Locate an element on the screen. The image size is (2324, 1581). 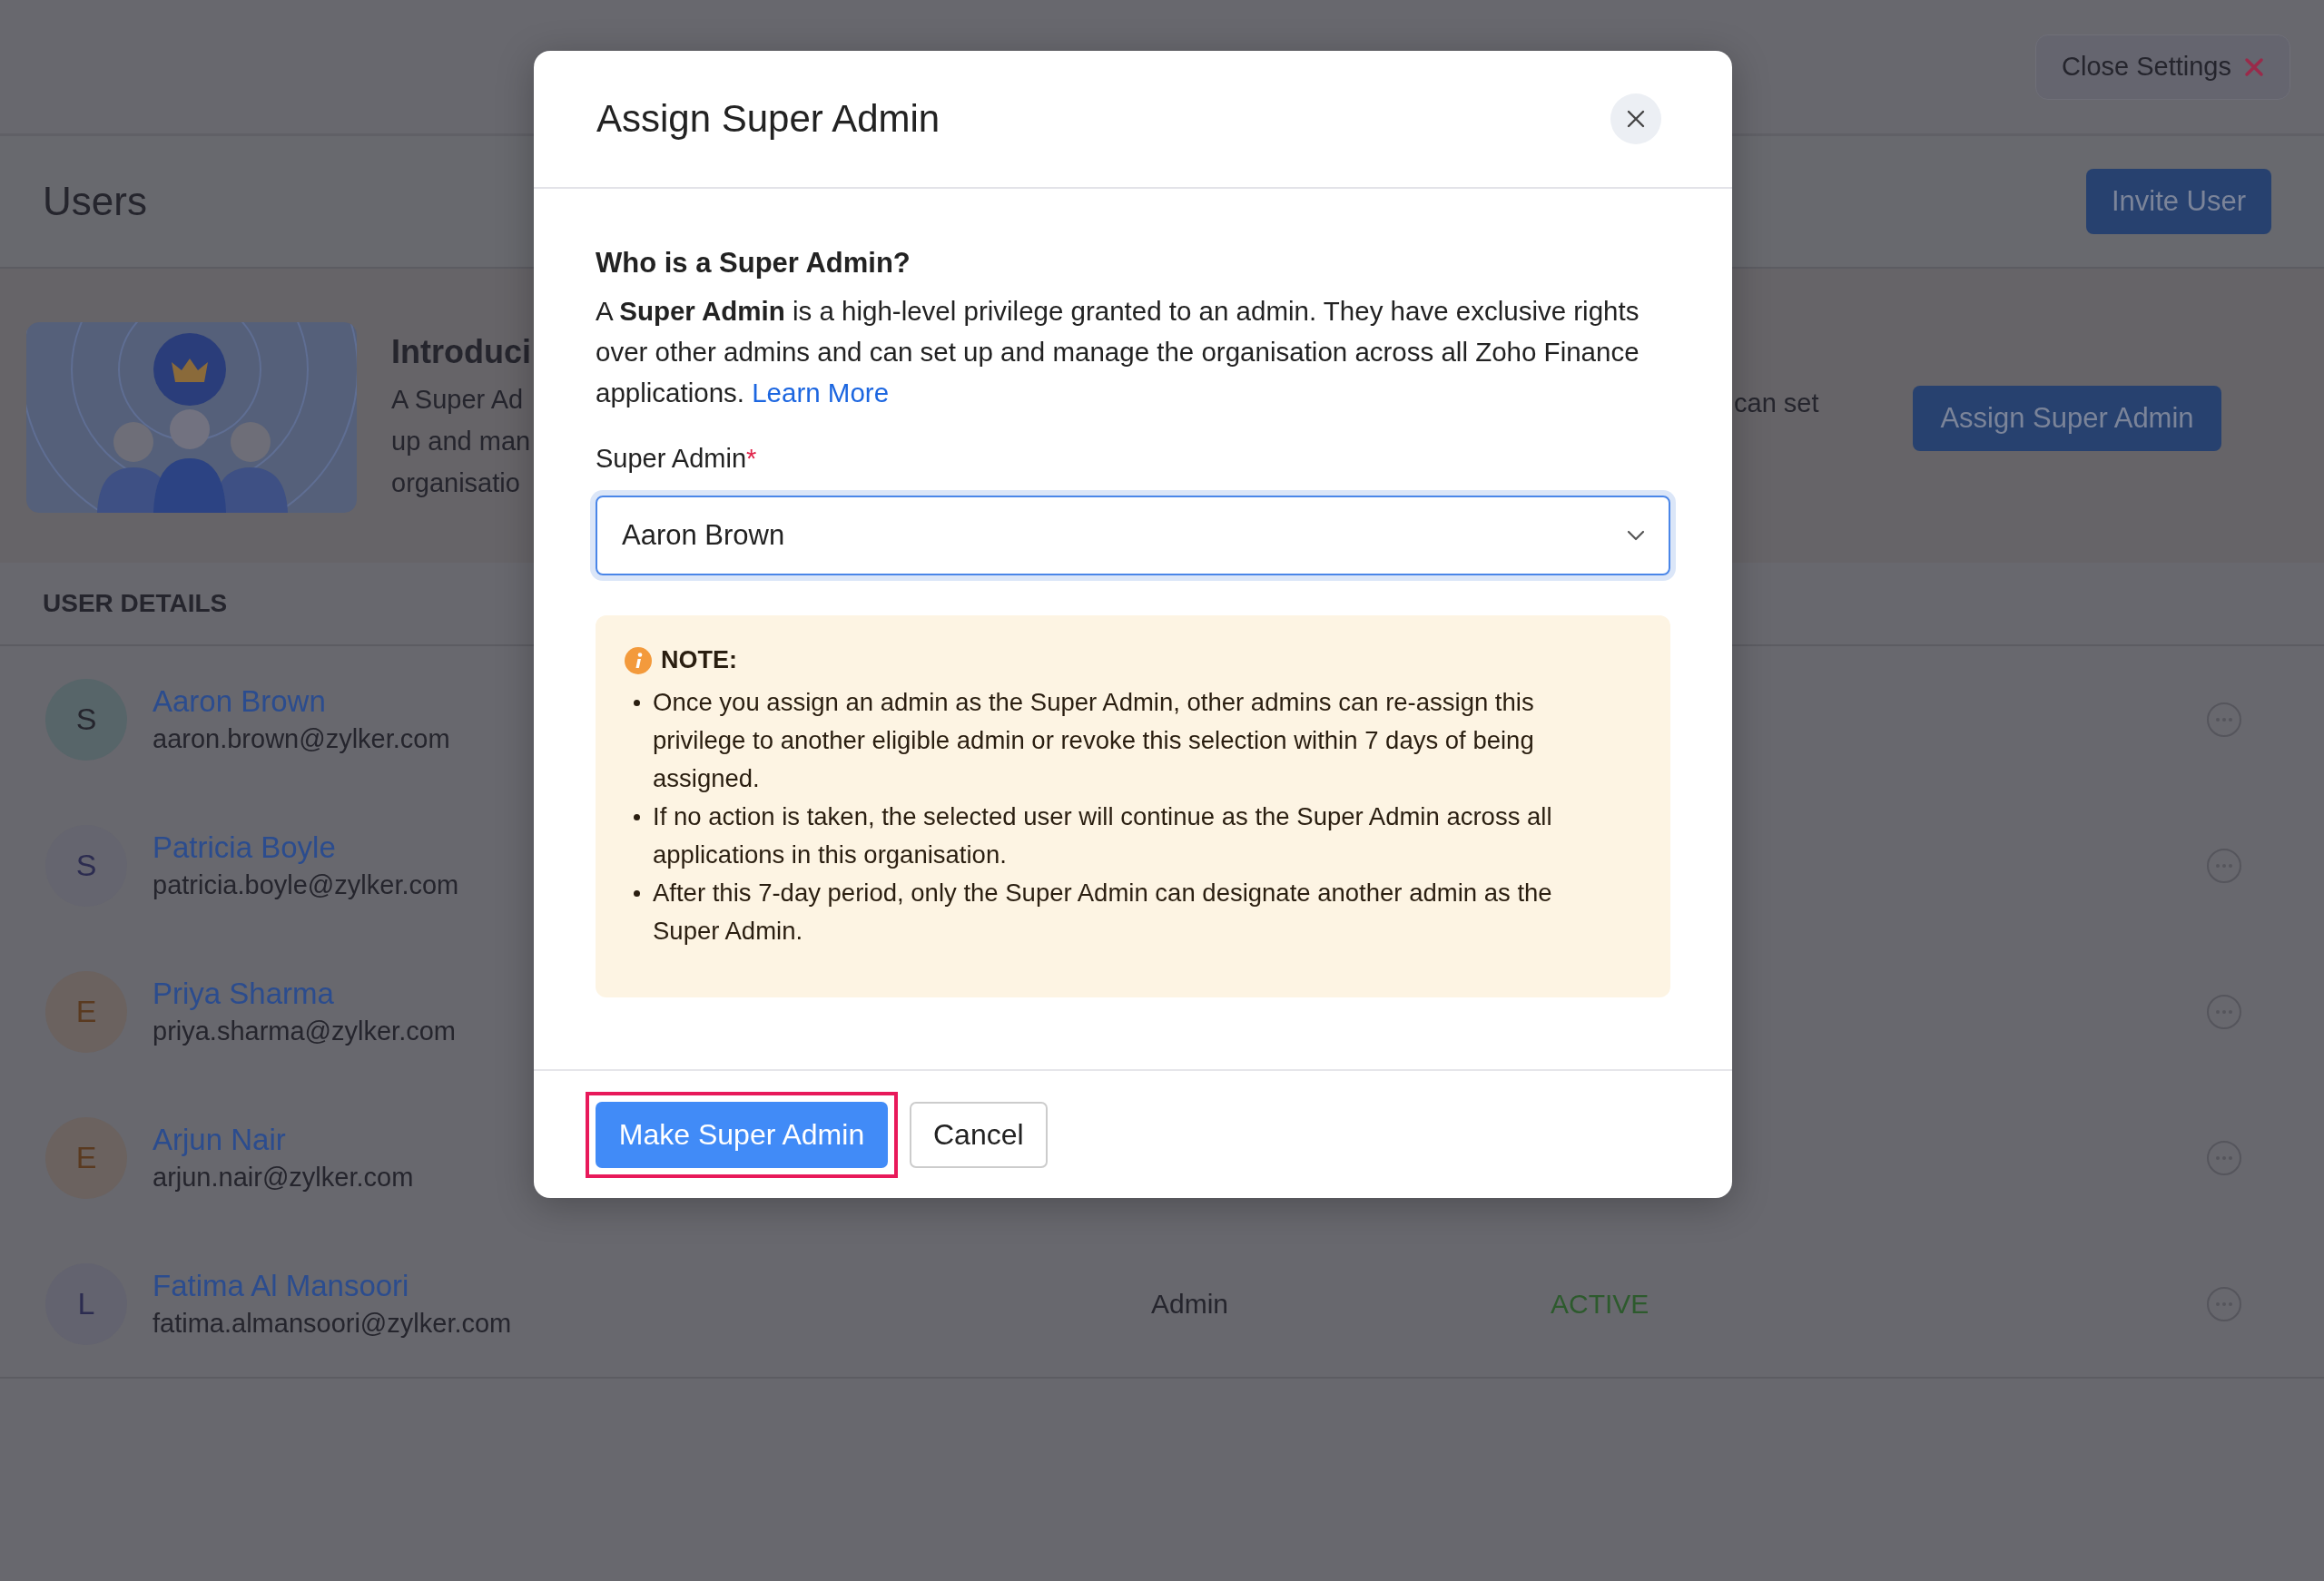
user-name-link: Arjun Nair is located at coordinates (219, 1140).